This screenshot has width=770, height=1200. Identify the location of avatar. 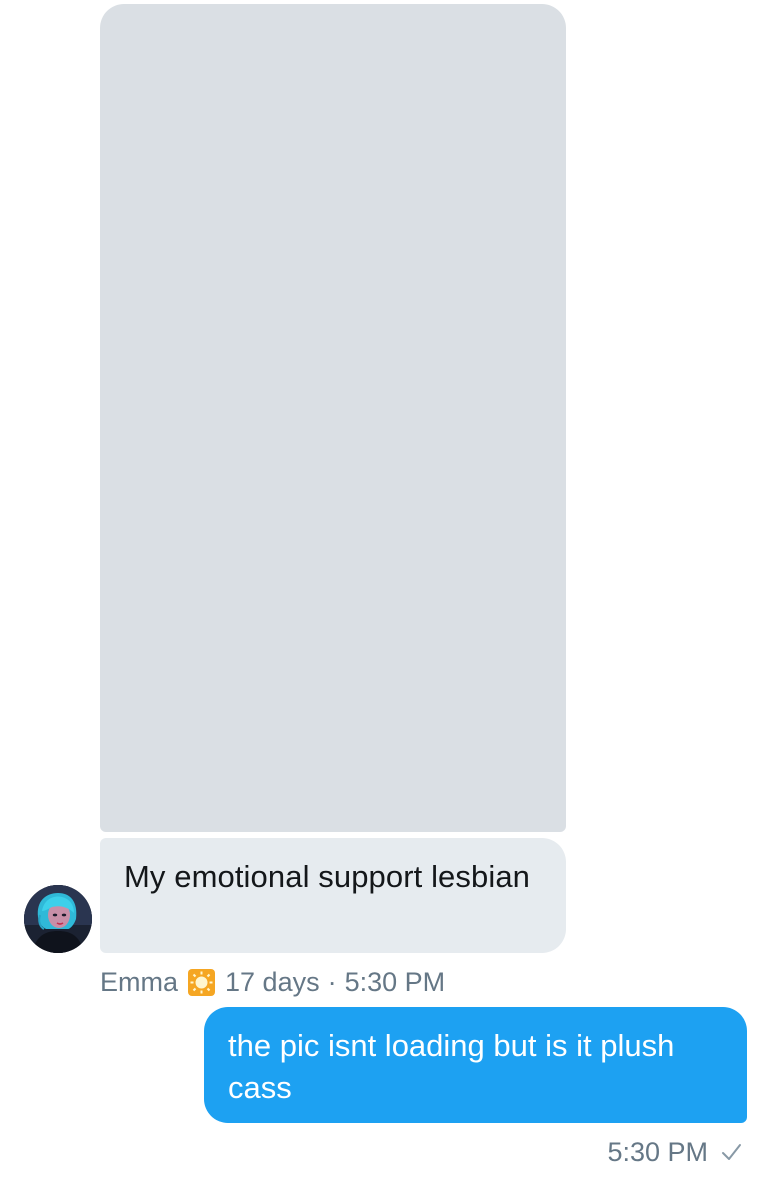
(58, 919).